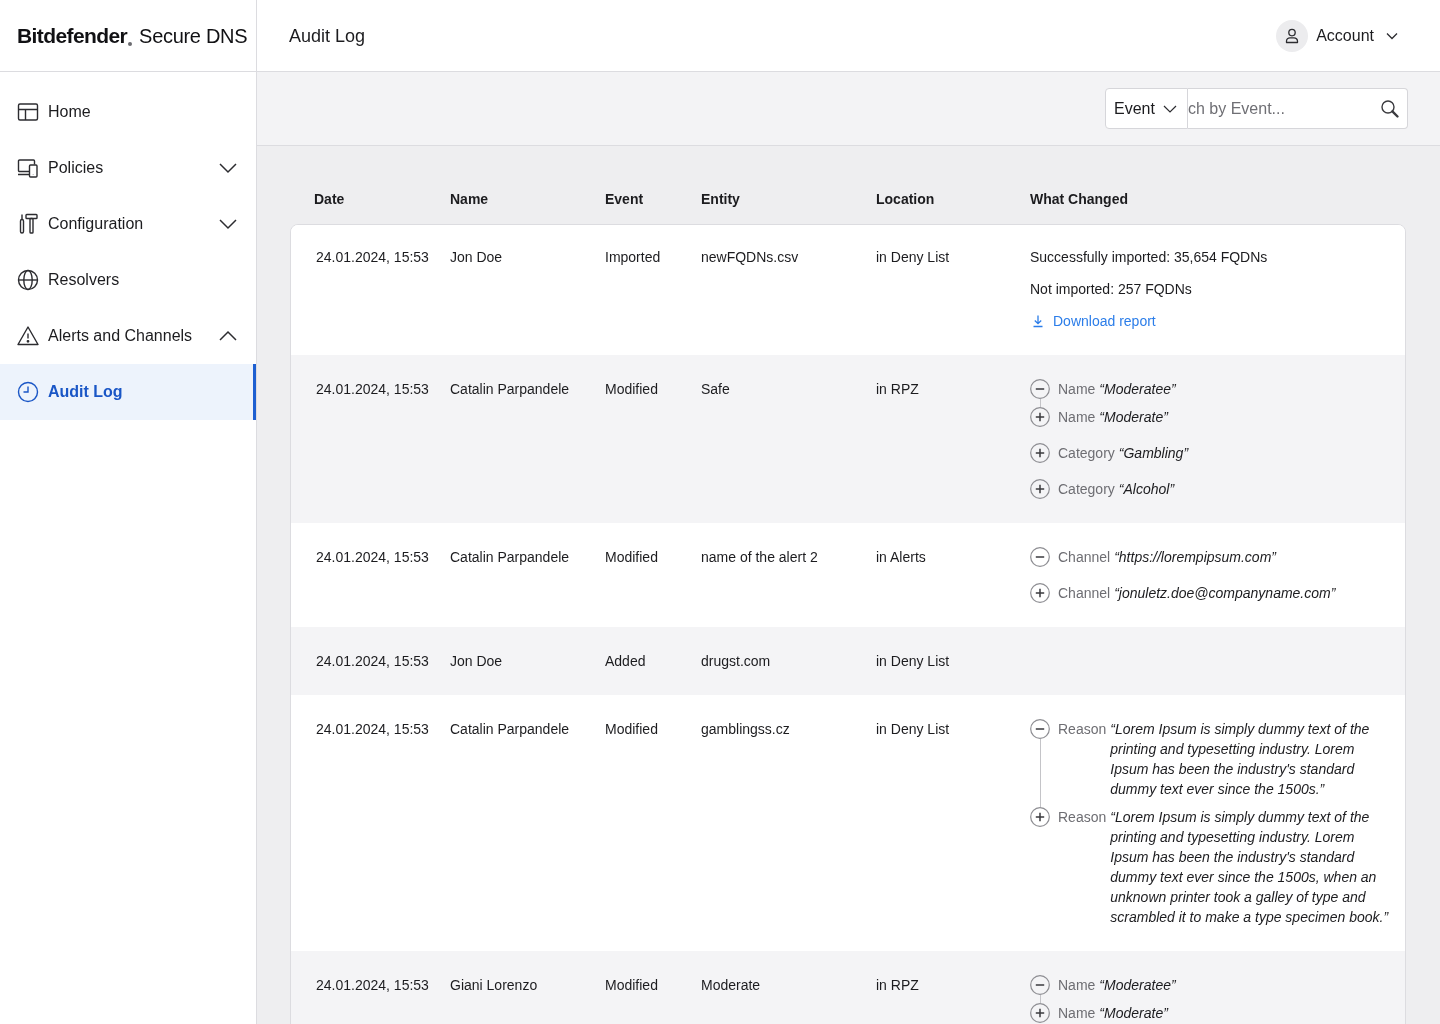 Image resolution: width=1440 pixels, height=1024 pixels. I want to click on page-title: Audit Log, so click(327, 36).